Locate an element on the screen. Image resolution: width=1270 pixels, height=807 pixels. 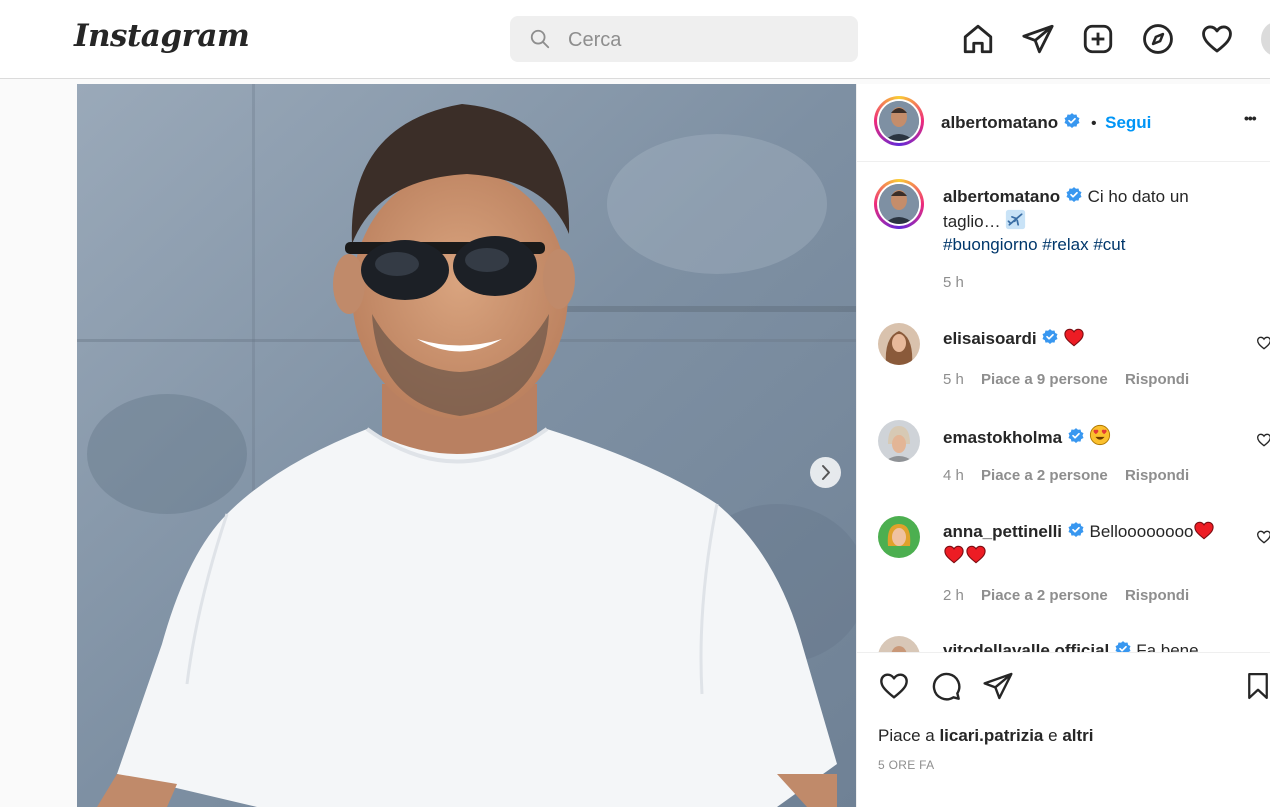
comment-username: emastokholma is located at coordinates (1002, 437).